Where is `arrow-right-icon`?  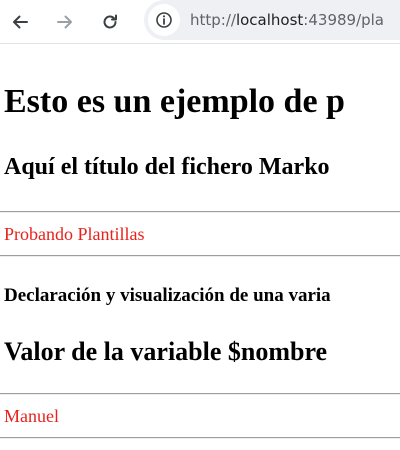 arrow-right-icon is located at coordinates (64, 22).